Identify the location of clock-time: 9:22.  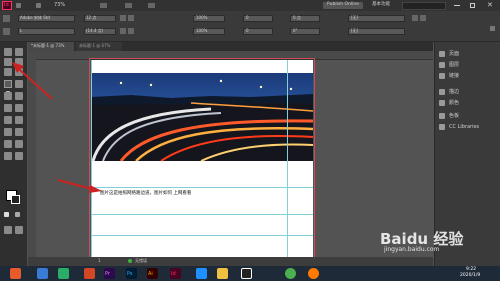
(471, 270).